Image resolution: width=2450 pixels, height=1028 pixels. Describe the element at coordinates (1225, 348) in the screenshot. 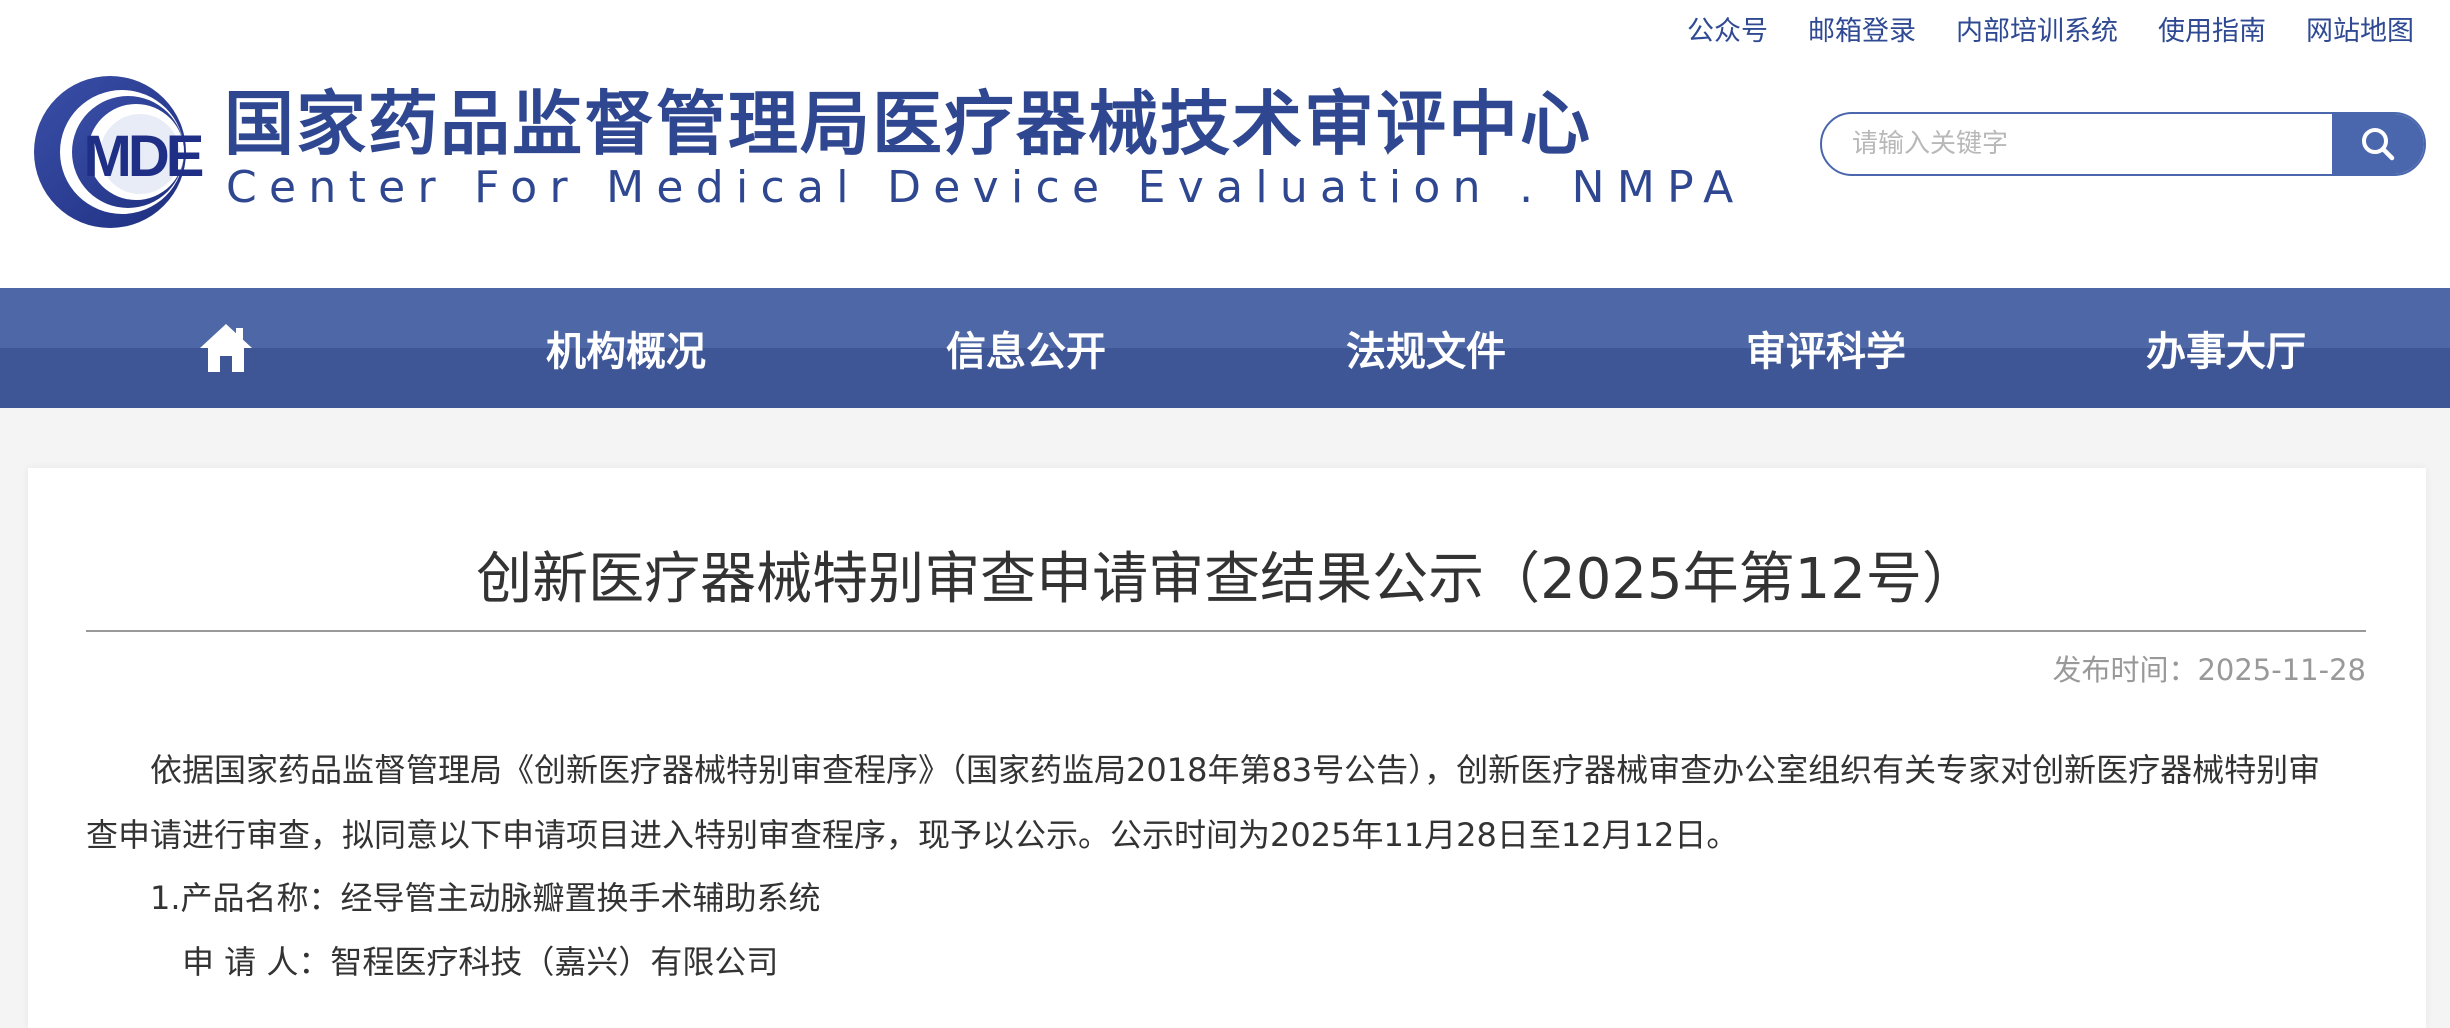

I see `main-nav: 机构概况 信息公开 法规文件 审评科学 办事大厅` at that location.